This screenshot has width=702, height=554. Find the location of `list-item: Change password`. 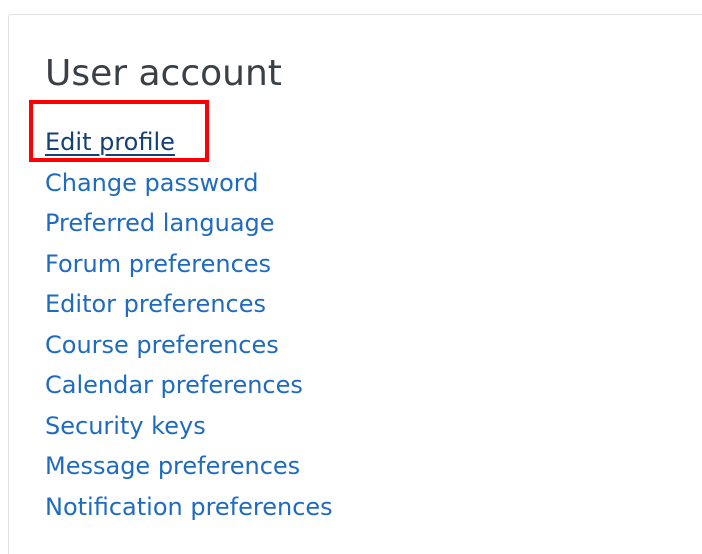

list-item: Change password is located at coordinates (189, 183).